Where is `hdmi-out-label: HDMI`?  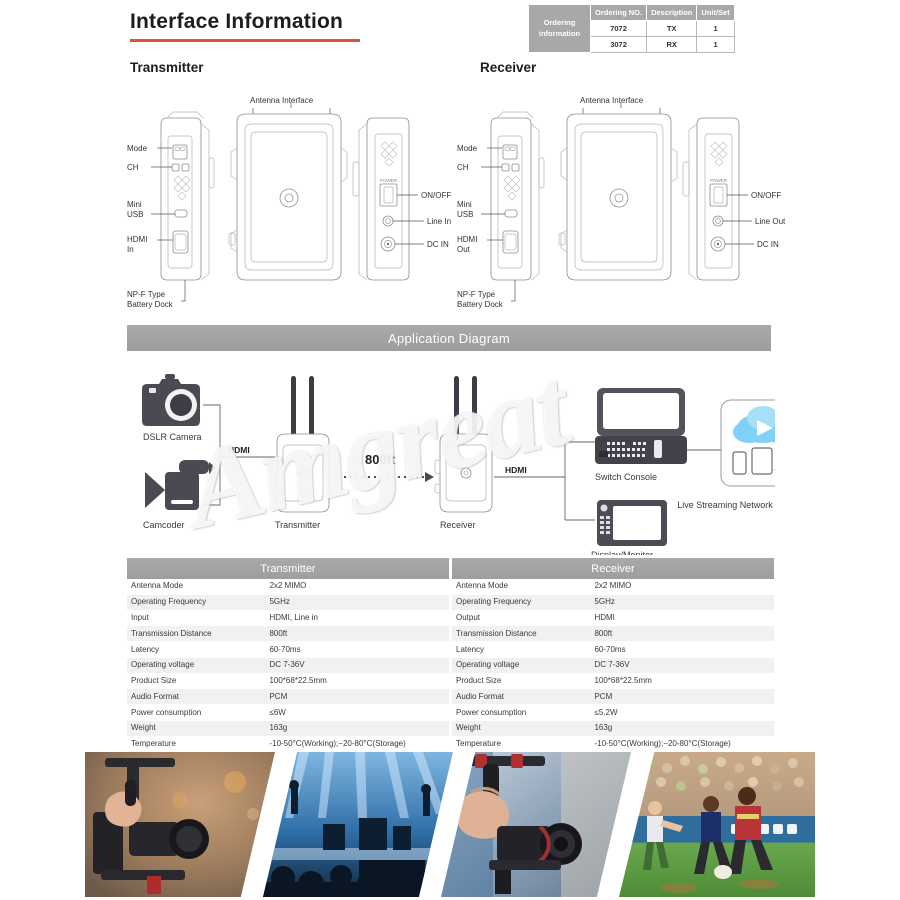 hdmi-out-label: HDMI is located at coordinates (516, 470).